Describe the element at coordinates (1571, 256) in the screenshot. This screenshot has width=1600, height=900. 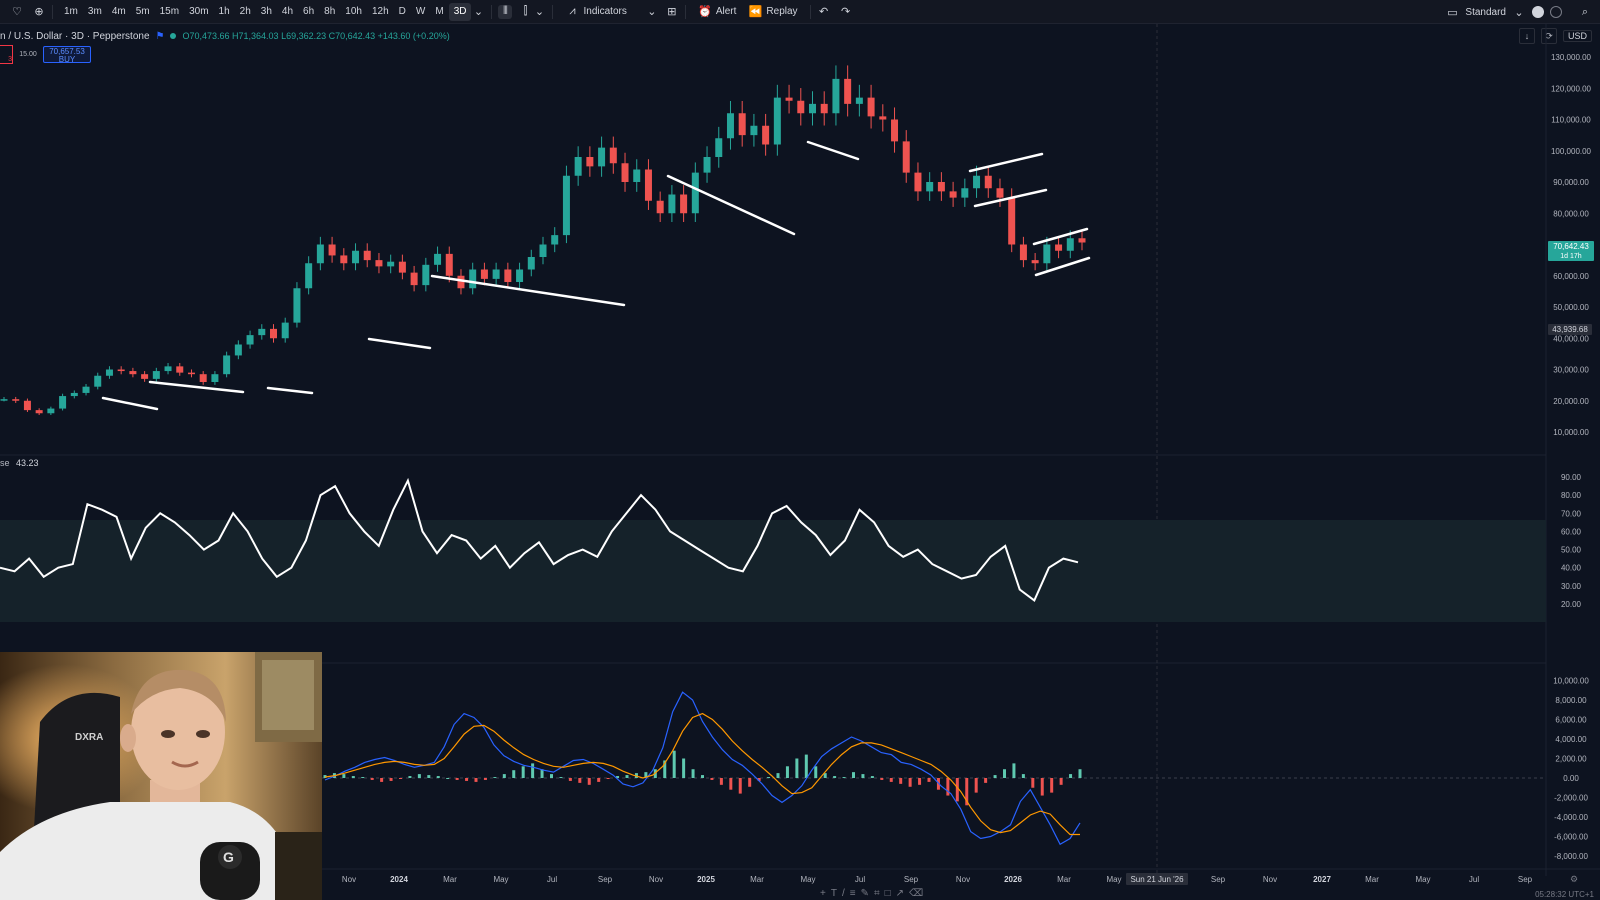
I see `countdown-label: 1d 17h` at that location.